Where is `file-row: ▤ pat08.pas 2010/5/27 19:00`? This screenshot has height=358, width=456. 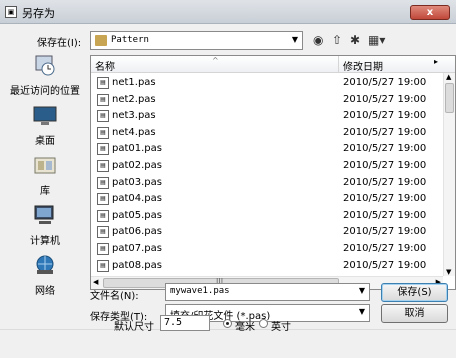 file-row: ▤ pat08.pas 2010/5/27 19:00 is located at coordinates (267, 266).